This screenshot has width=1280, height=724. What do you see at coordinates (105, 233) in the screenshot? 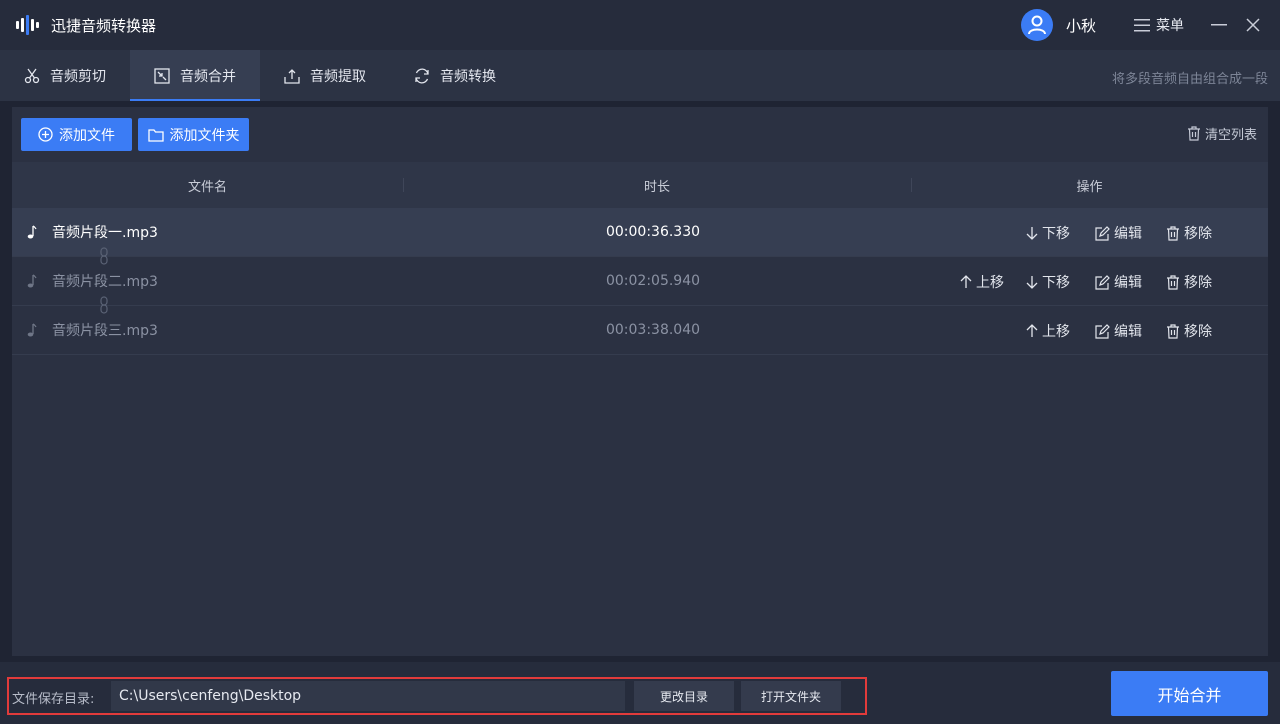
I see `file-name: 音频片段一.mp3` at bounding box center [105, 233].